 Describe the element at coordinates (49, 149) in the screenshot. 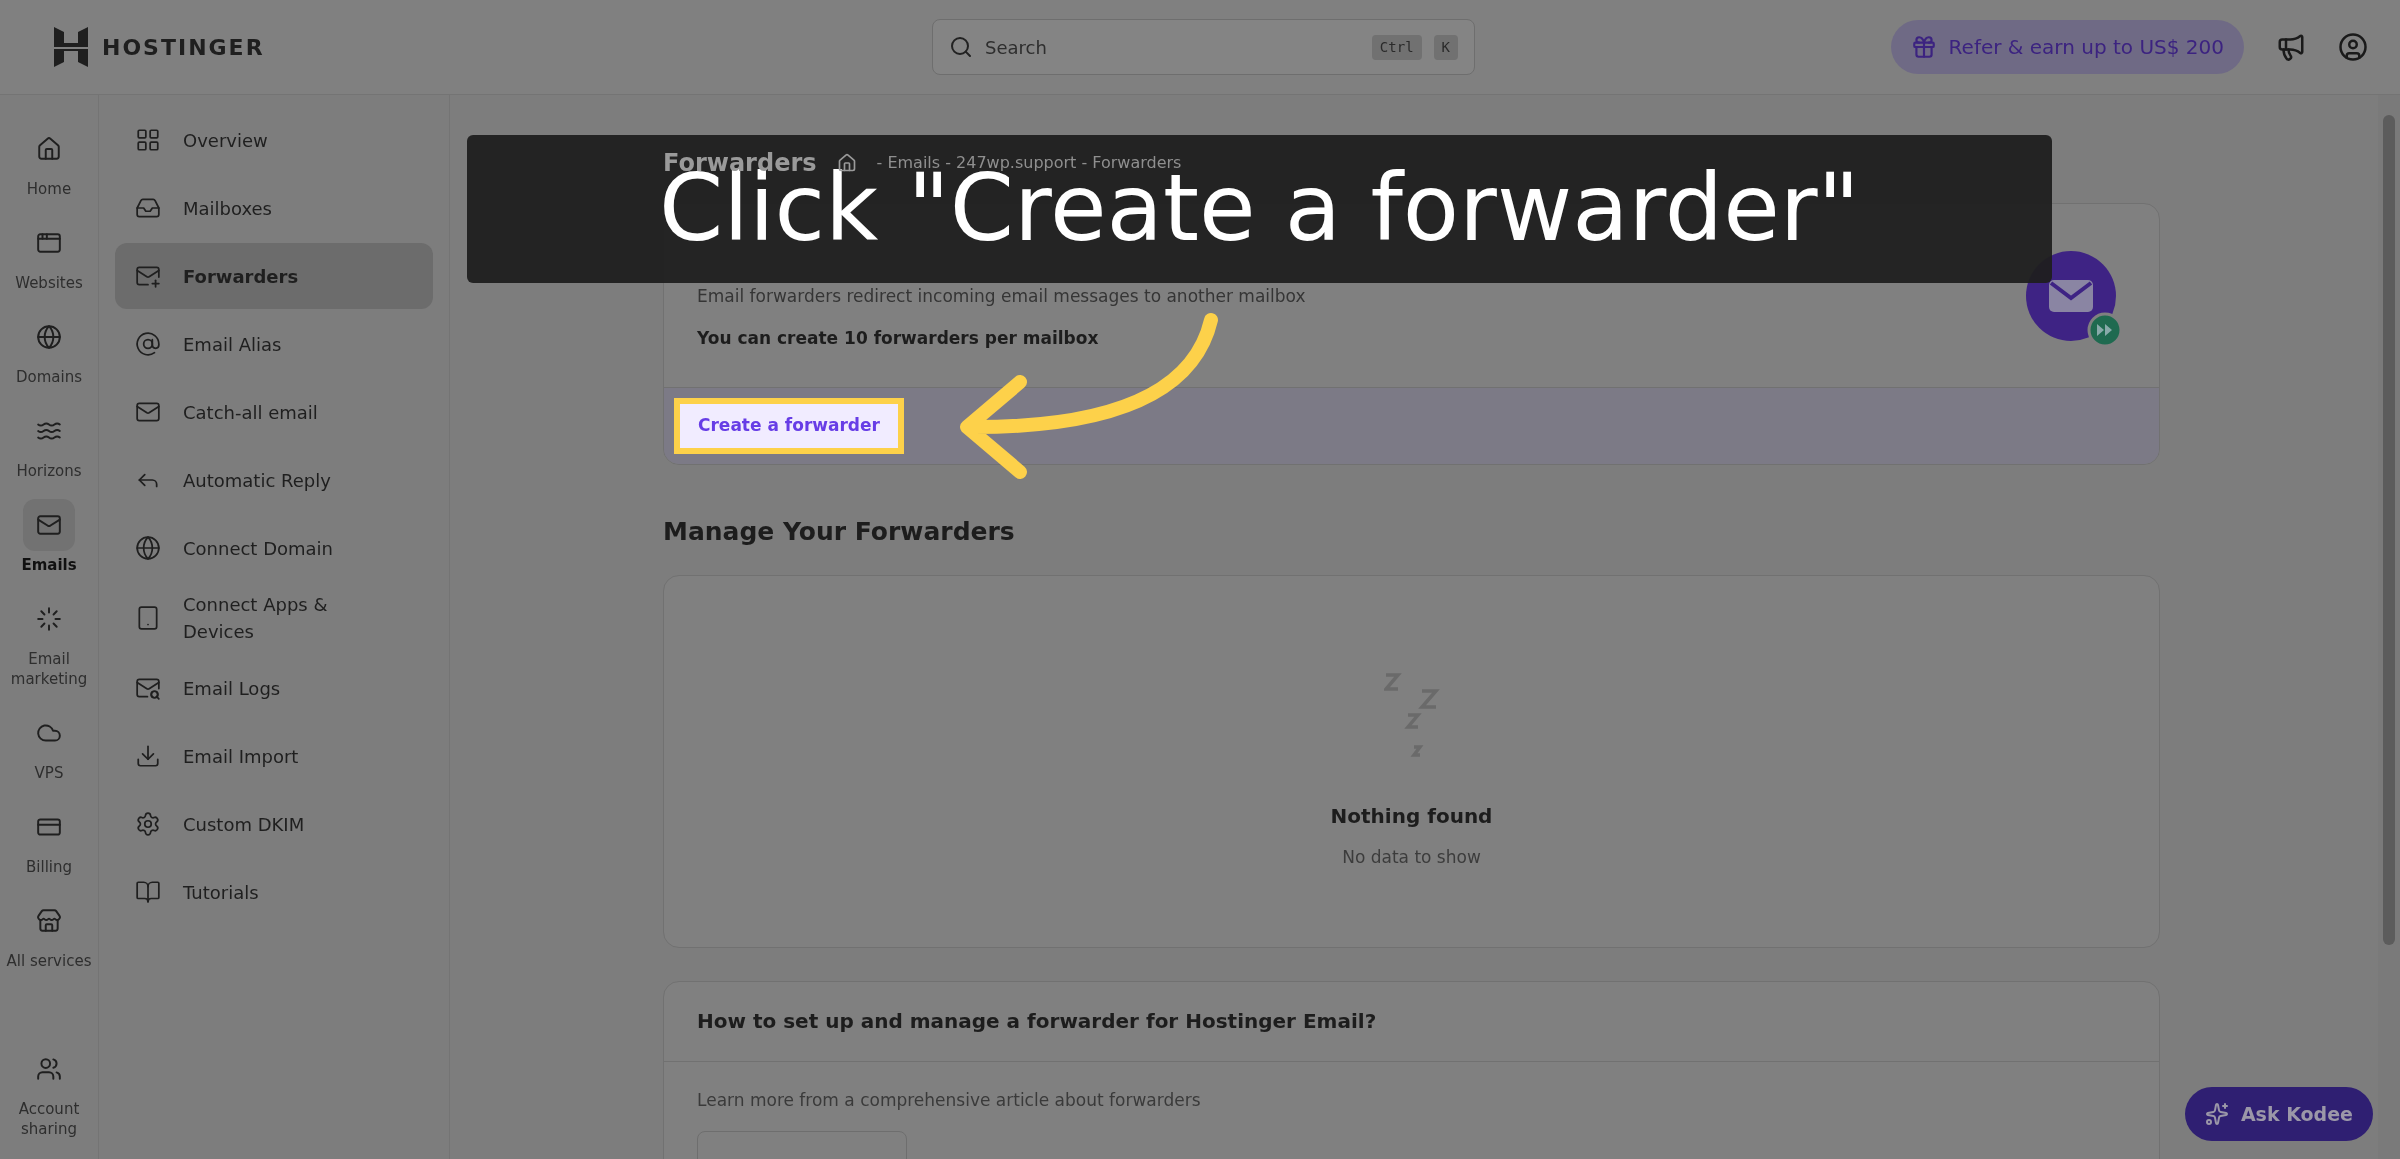

I see `home-icon` at that location.